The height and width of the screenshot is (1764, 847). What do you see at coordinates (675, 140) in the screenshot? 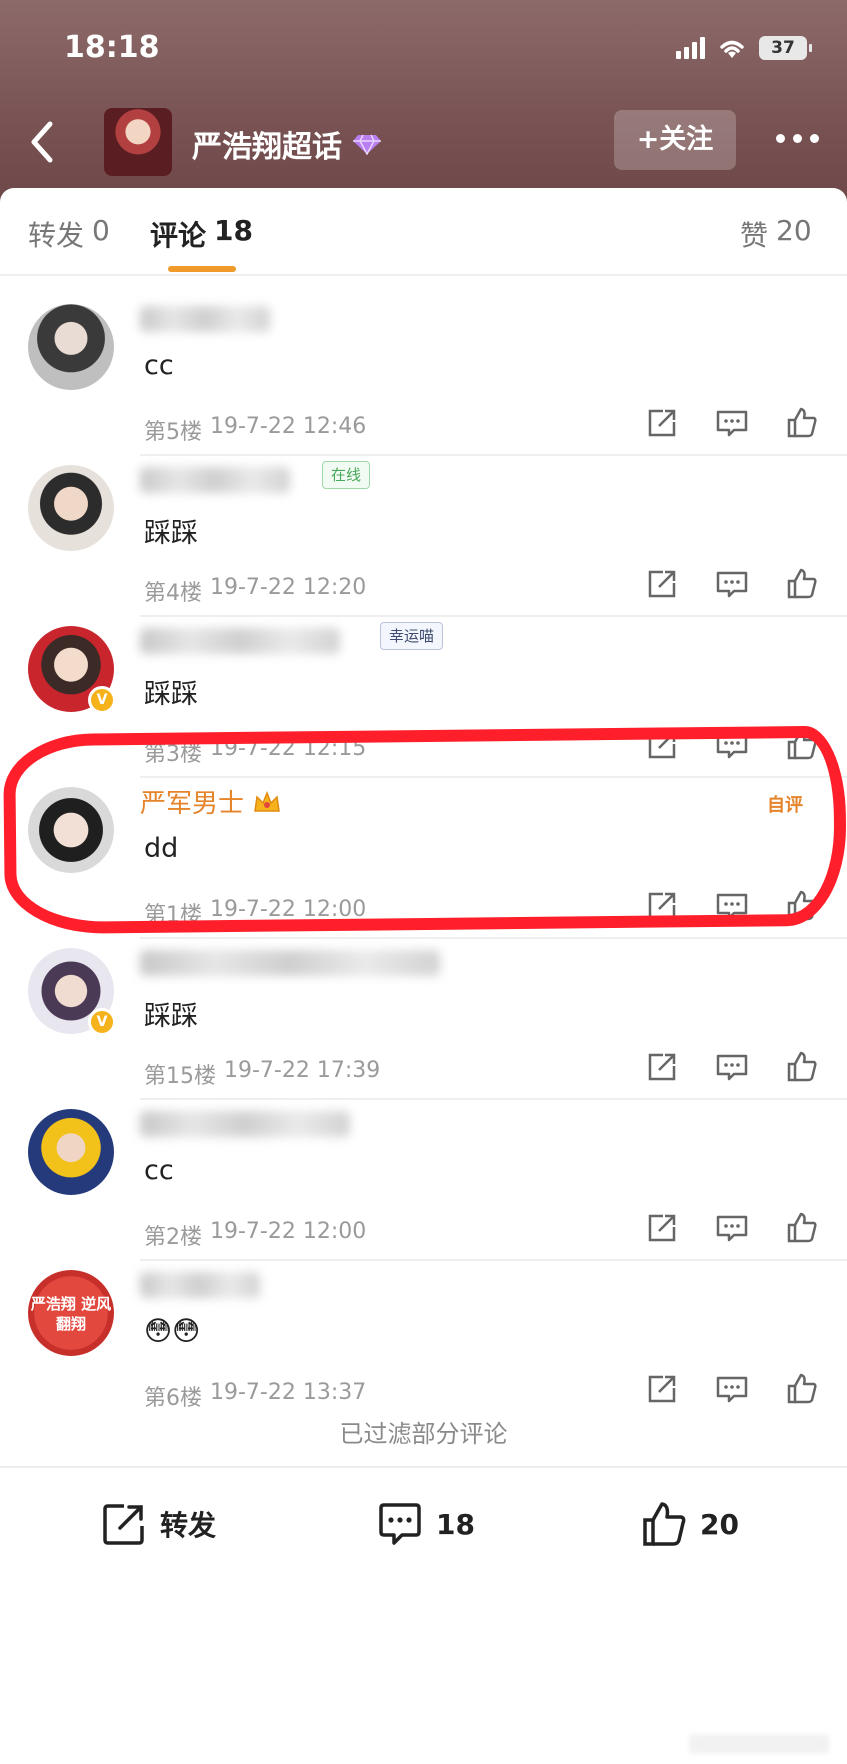
I see `follow-button: +关注` at bounding box center [675, 140].